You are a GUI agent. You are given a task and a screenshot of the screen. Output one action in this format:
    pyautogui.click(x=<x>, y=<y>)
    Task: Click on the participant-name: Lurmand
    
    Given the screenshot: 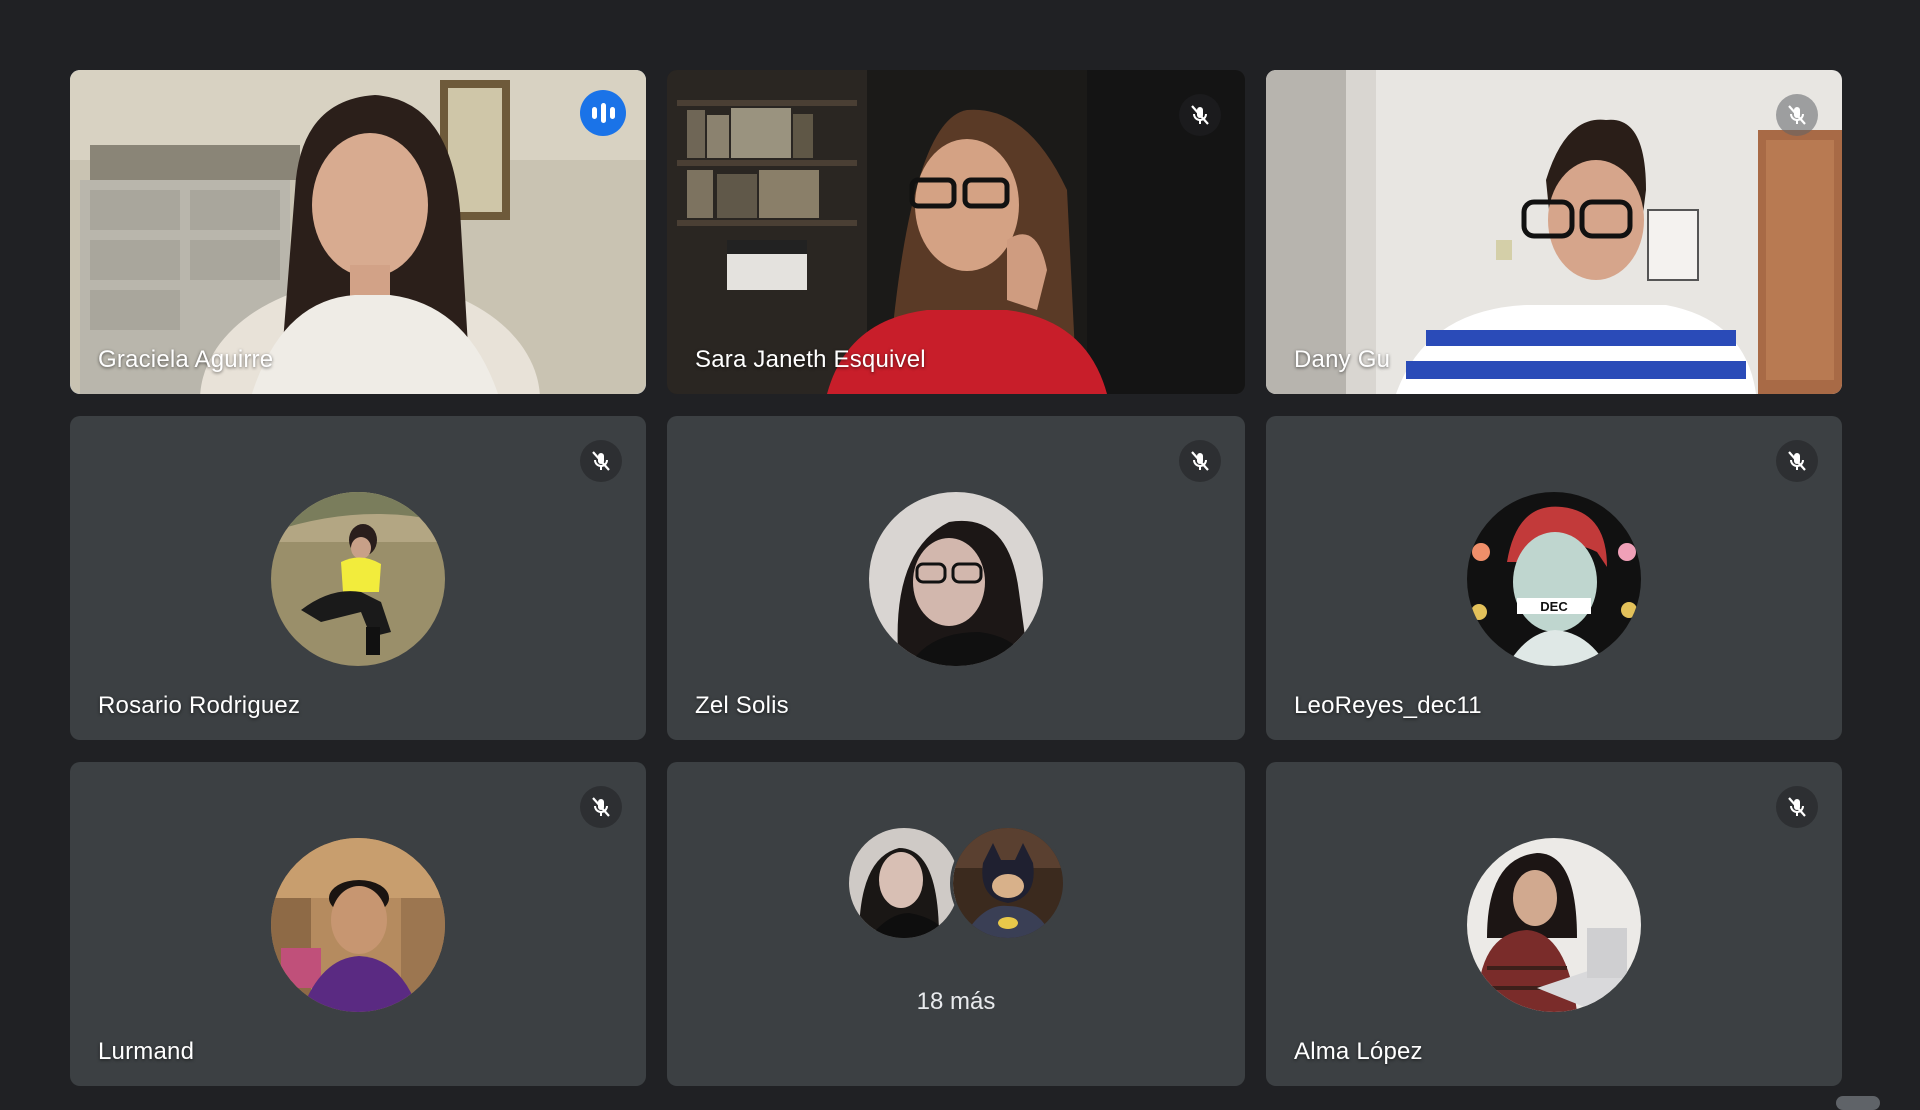 What is the action you would take?
    pyautogui.click(x=146, y=1051)
    